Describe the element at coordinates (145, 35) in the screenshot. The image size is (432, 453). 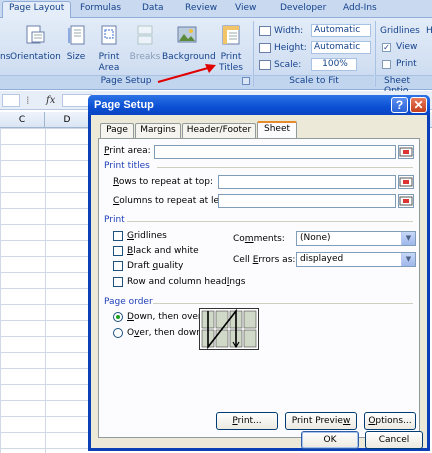
I see `breaks-icon` at that location.